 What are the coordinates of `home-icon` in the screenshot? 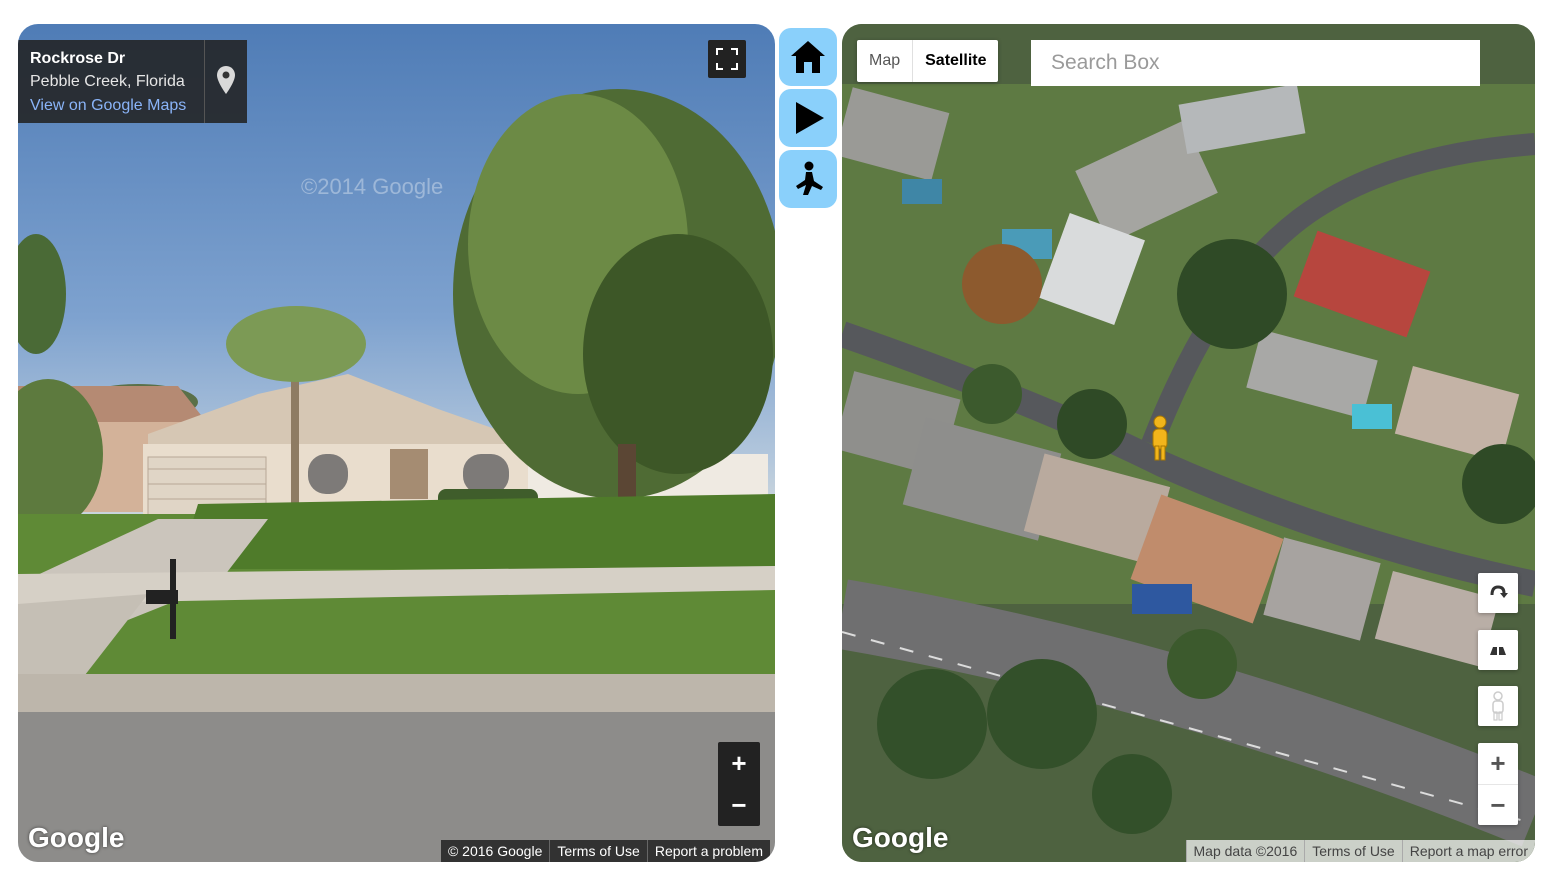 It's located at (808, 57).